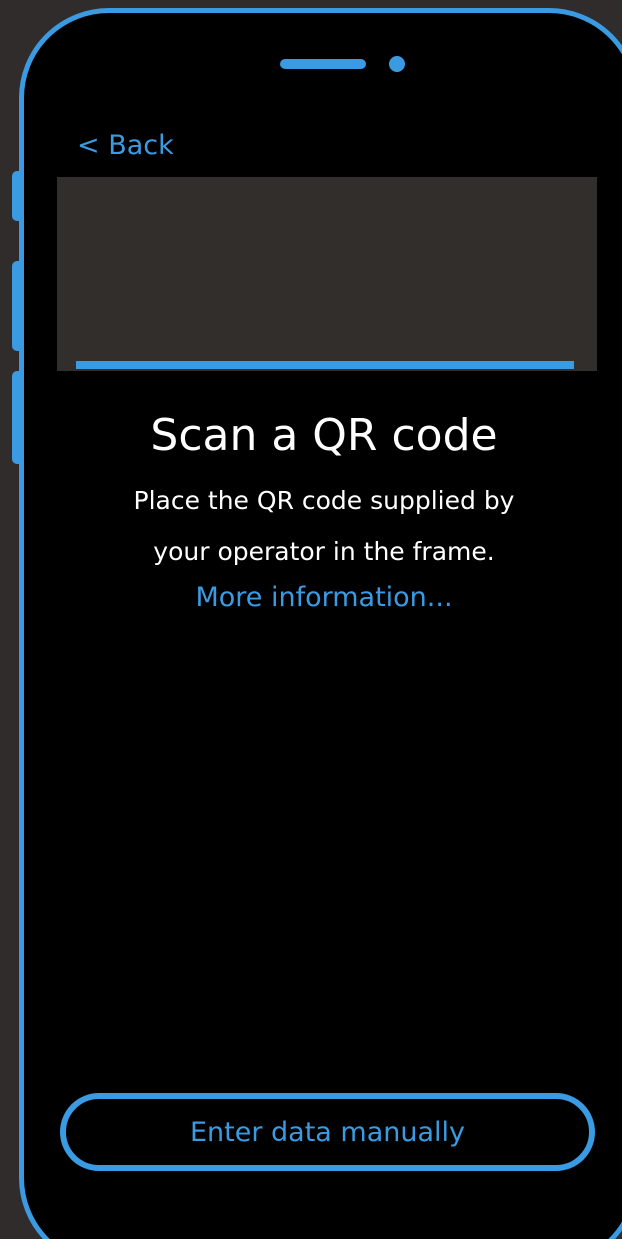  I want to click on speaker-grille-icon, so click(323, 64).